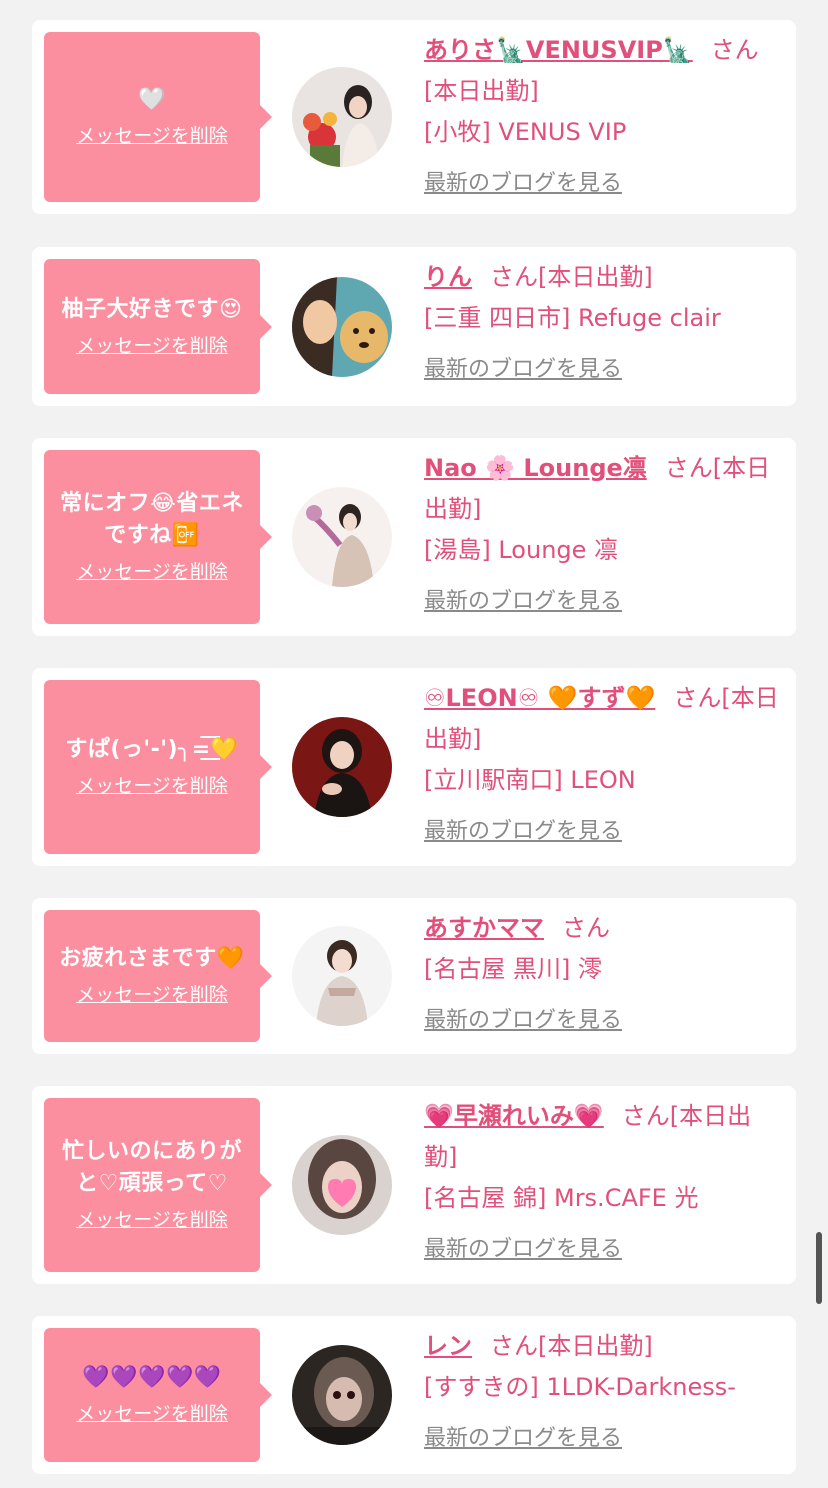  What do you see at coordinates (152, 519) in the screenshot?
I see `message-text: 常にオフ😂省エネ ですね📴` at bounding box center [152, 519].